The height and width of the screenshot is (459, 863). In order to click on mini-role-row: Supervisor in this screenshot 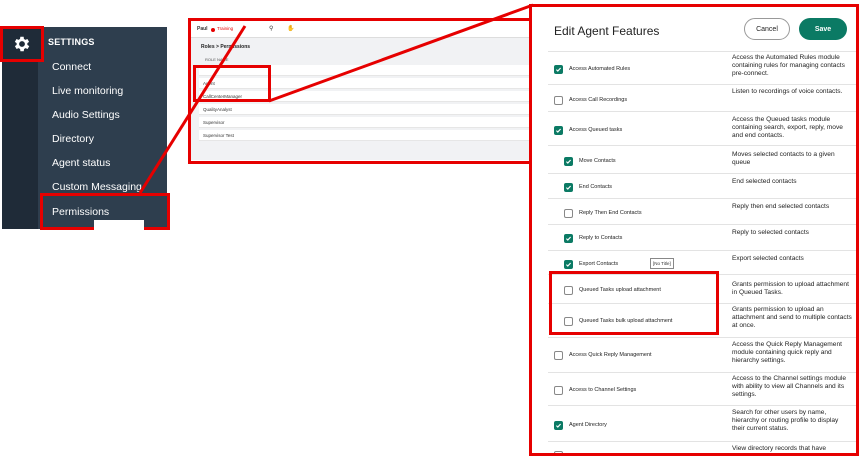, I will do `click(365, 122)`.